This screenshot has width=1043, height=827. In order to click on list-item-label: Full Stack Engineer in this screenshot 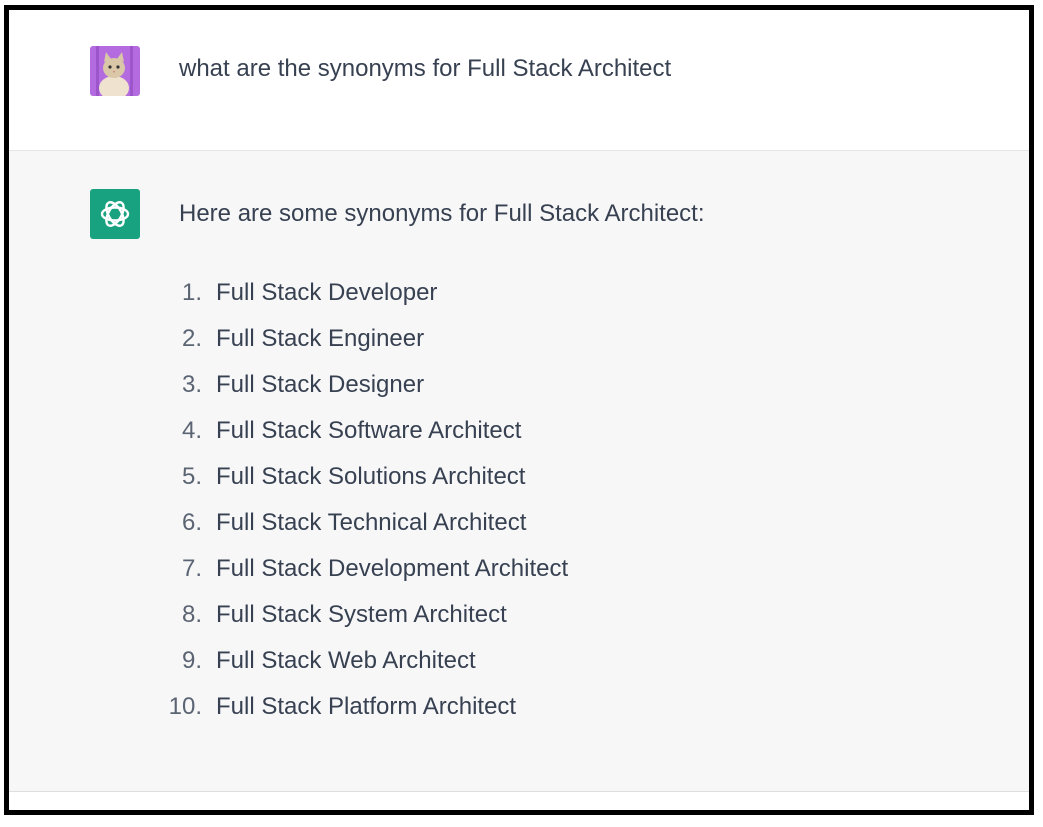, I will do `click(320, 338)`.